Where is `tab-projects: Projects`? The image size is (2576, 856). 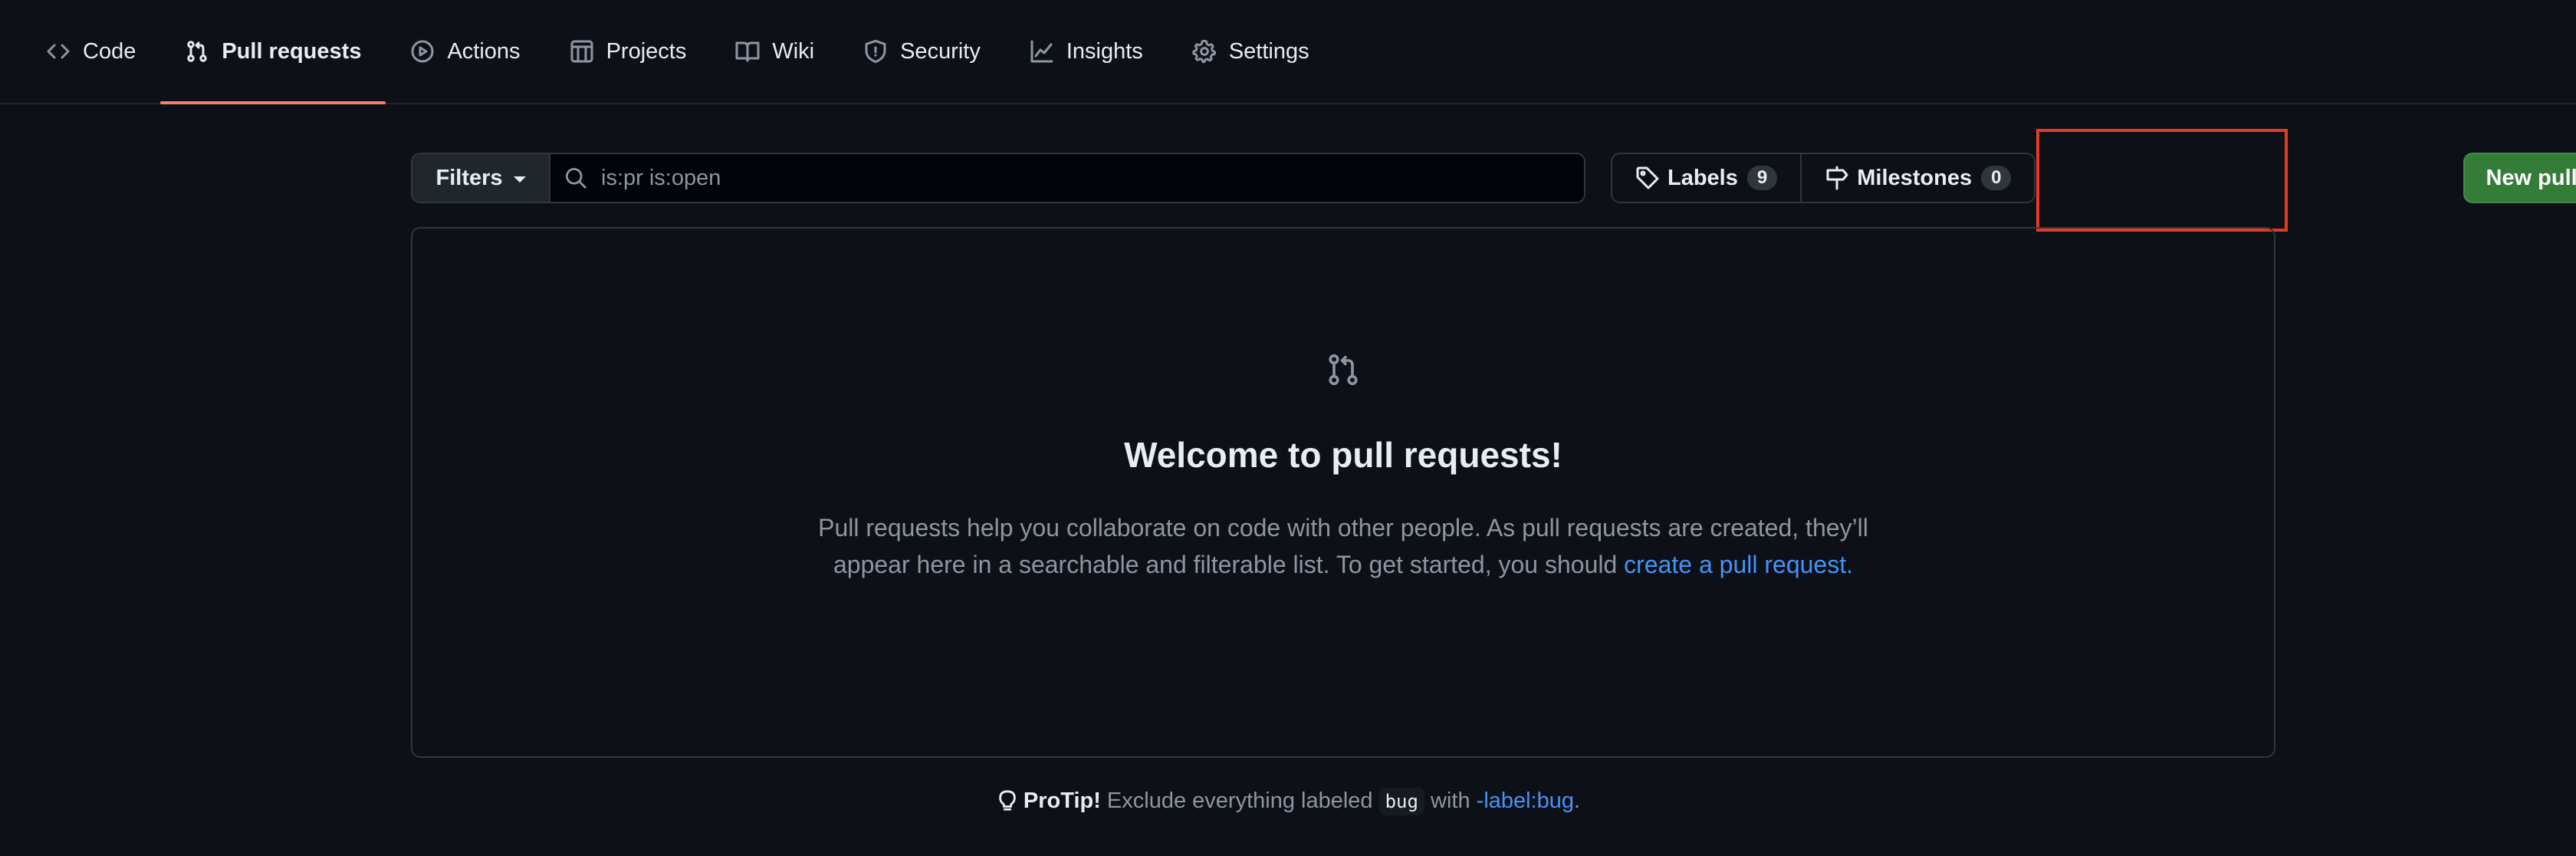
tab-projects: Projects is located at coordinates (628, 51).